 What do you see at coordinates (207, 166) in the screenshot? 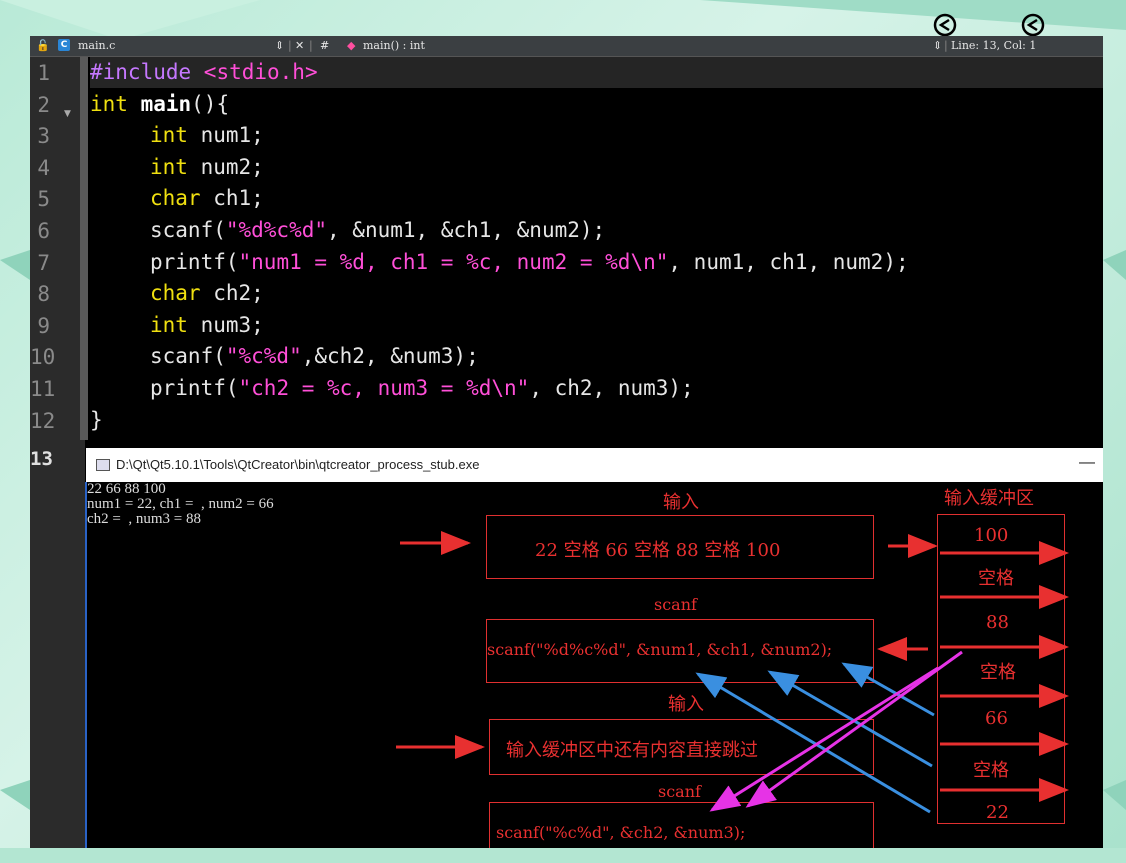
I see `code-line-4: int num2;` at bounding box center [207, 166].